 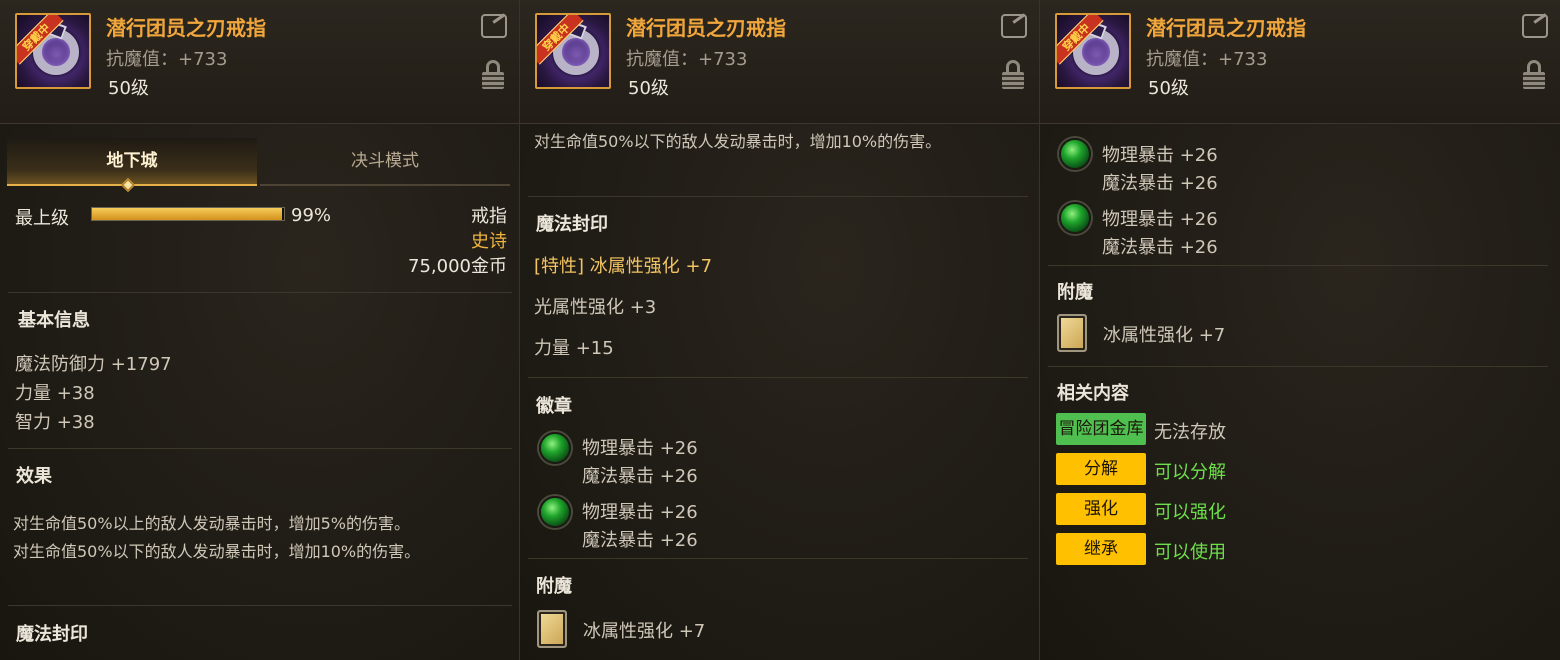 What do you see at coordinates (1101, 549) in the screenshot?
I see `tag-inherit: 继承` at bounding box center [1101, 549].